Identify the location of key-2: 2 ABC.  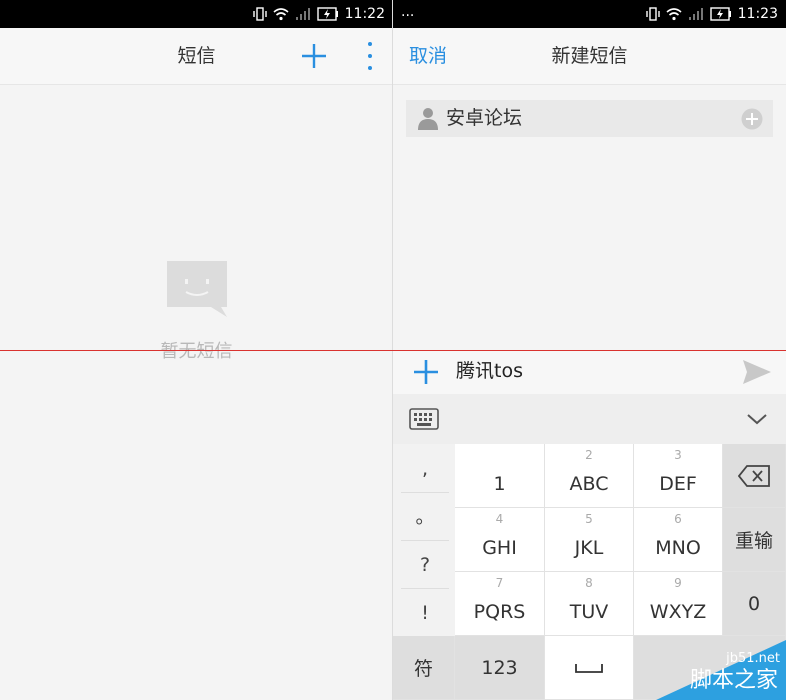
(589, 476).